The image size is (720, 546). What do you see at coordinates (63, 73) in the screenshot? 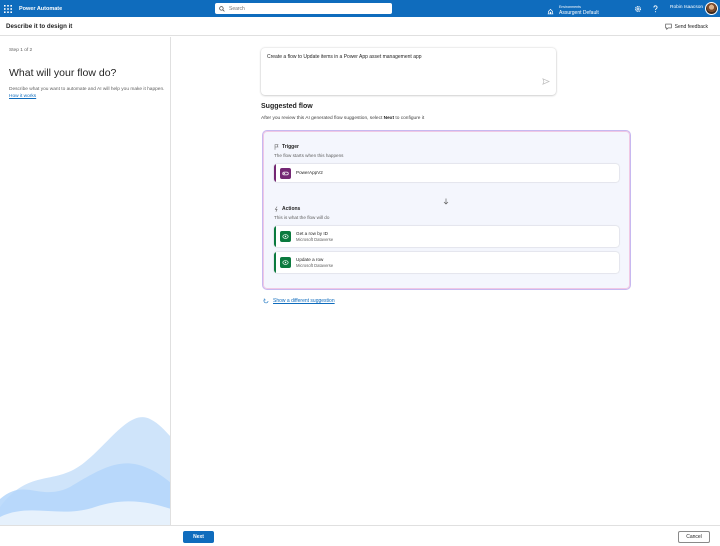
I see `left-heading: What will your flow do?` at bounding box center [63, 73].